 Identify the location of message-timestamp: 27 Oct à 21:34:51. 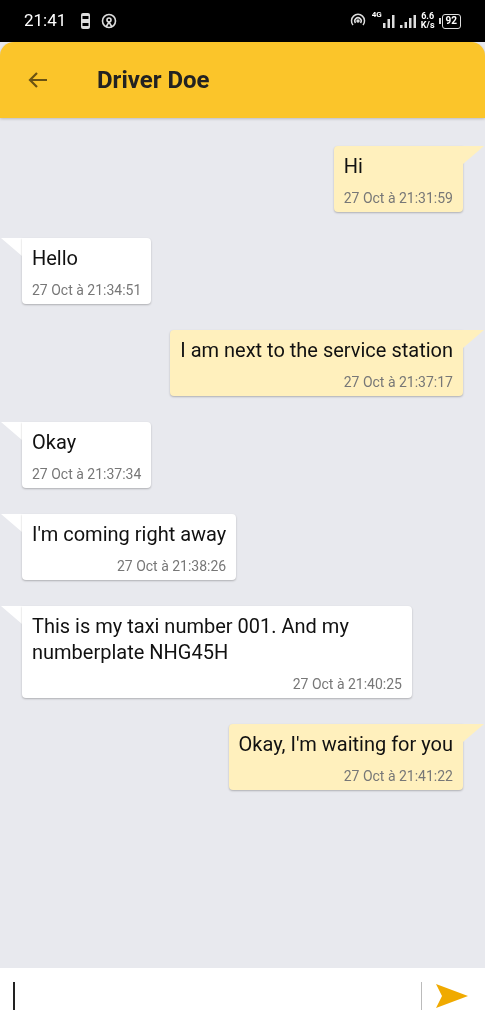
(87, 290).